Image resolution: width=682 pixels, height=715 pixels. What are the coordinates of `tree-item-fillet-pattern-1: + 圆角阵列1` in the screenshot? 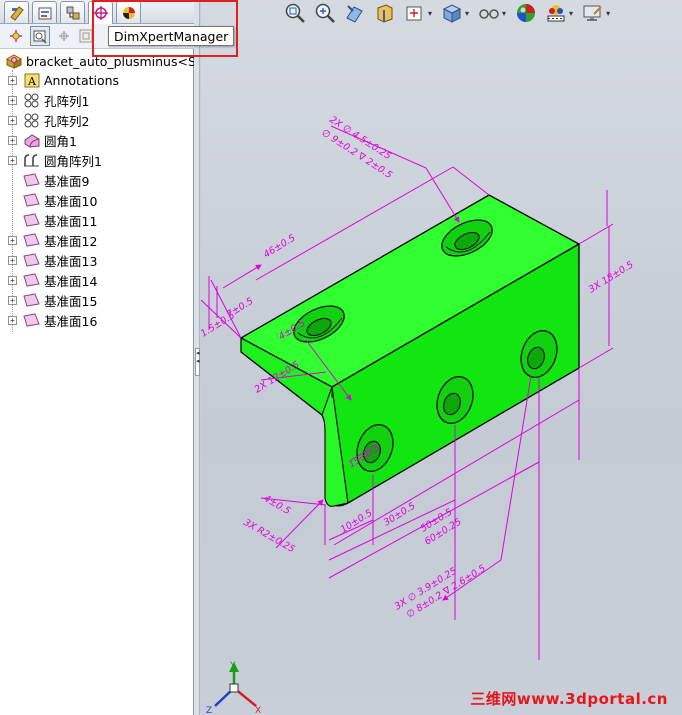 It's located at (55, 160).